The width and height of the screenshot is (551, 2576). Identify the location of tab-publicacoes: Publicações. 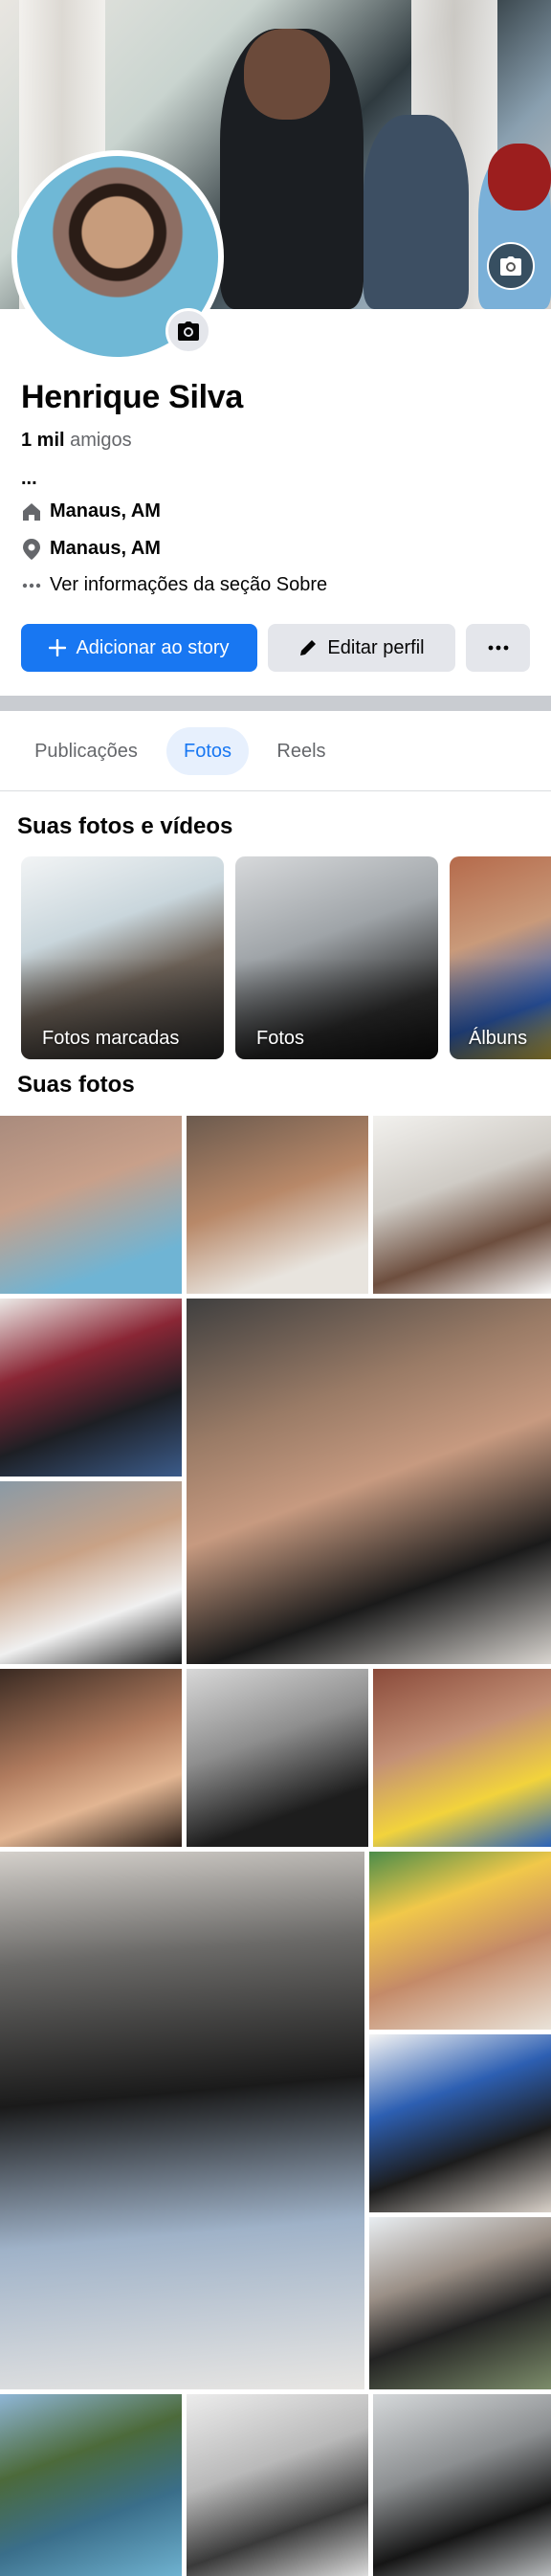
(86, 751).